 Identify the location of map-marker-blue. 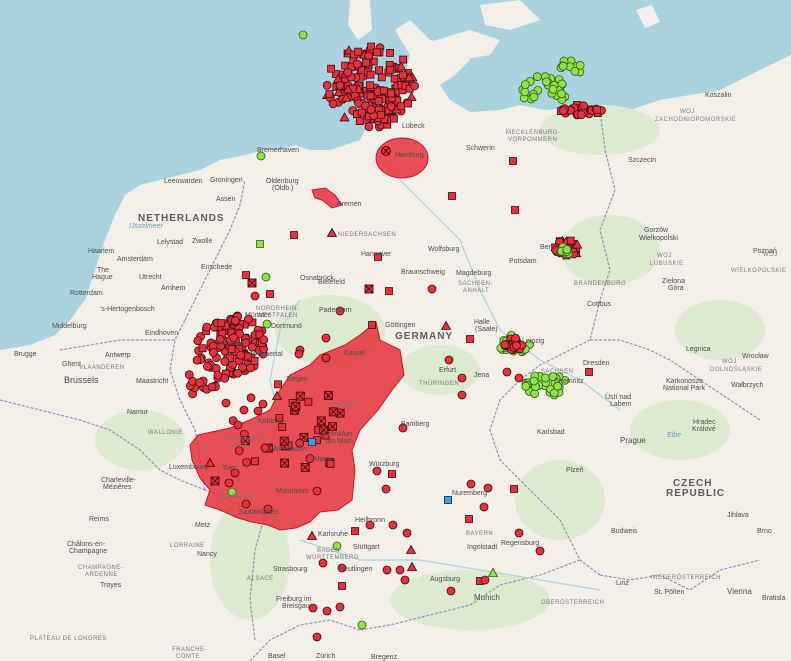
(448, 500).